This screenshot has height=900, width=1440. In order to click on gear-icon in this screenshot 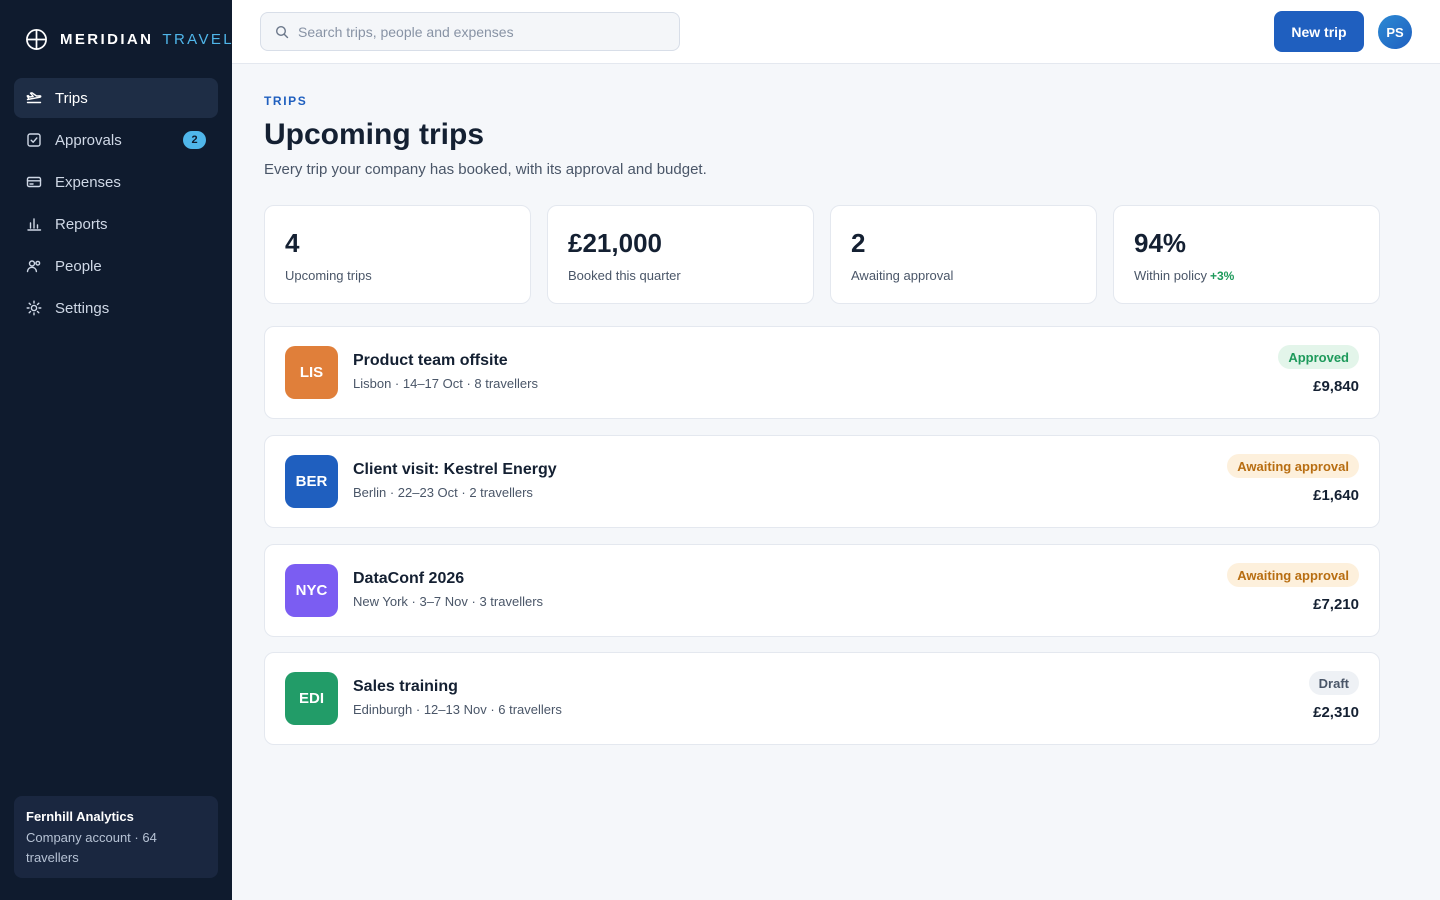, I will do `click(34, 308)`.